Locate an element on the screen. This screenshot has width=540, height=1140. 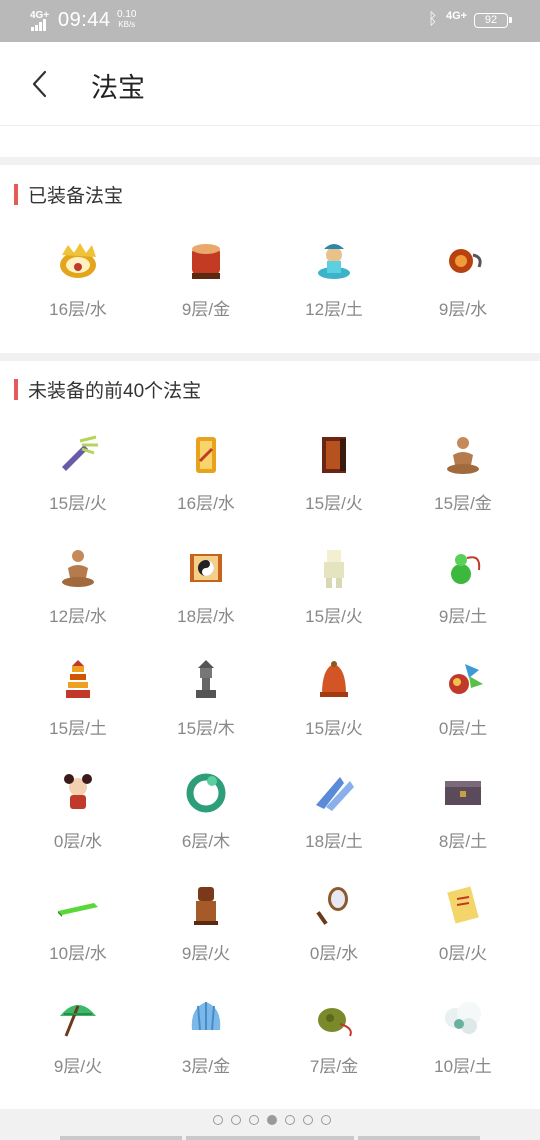
golden-crown-icon is located at coordinates (78, 261).